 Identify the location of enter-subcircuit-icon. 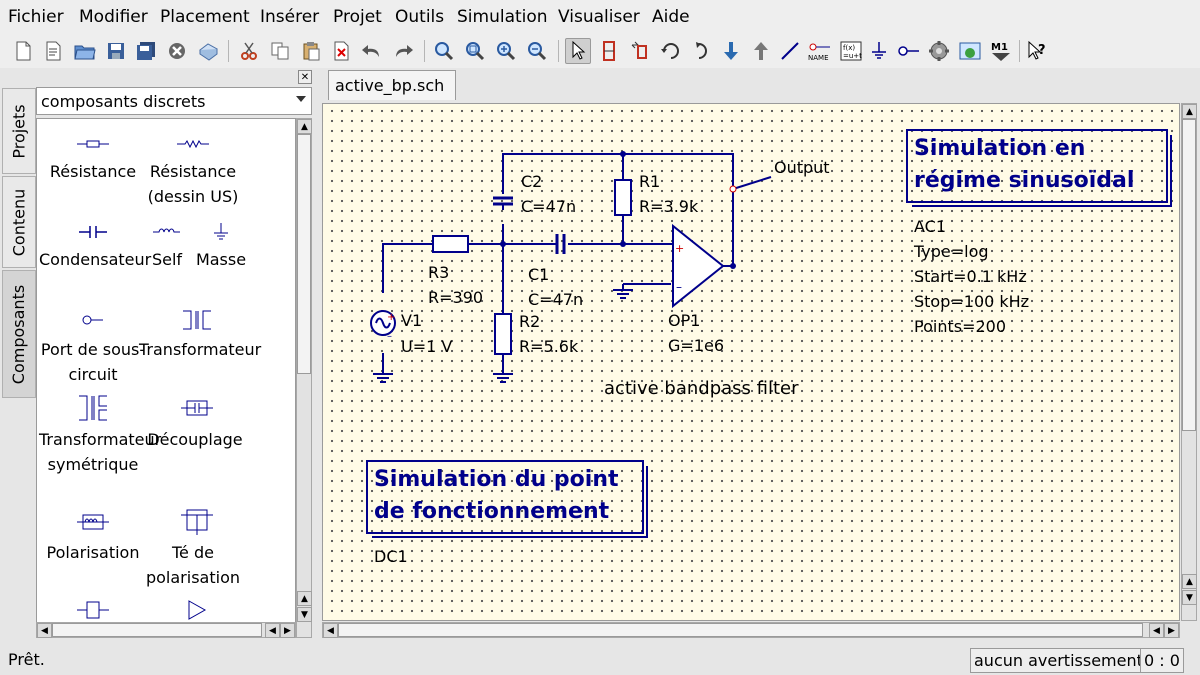
(731, 51).